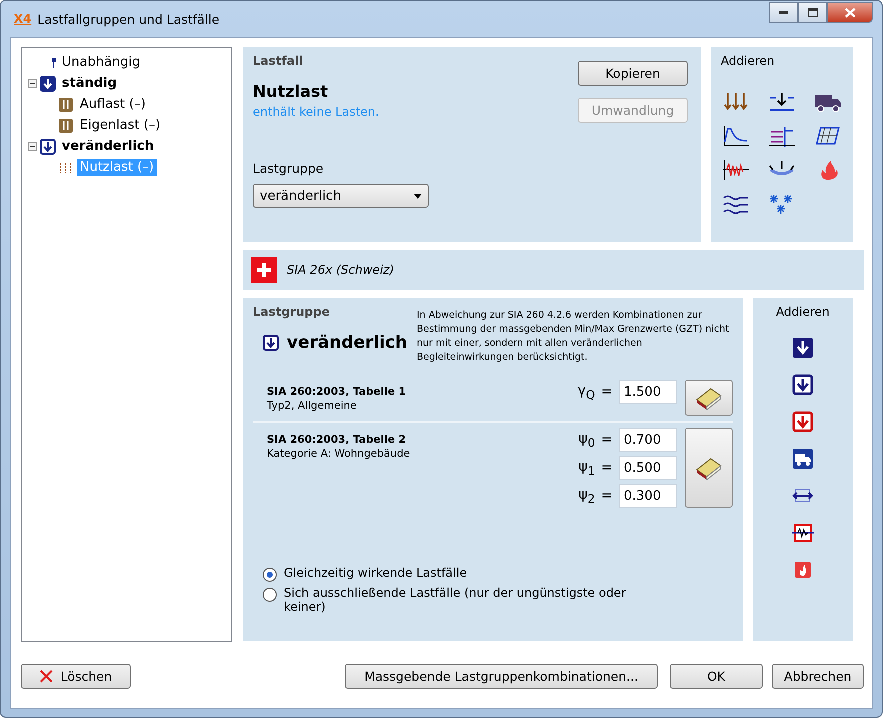 The height and width of the screenshot is (718, 883). What do you see at coordinates (289, 168) in the screenshot?
I see `field-label: Lastgruppe` at bounding box center [289, 168].